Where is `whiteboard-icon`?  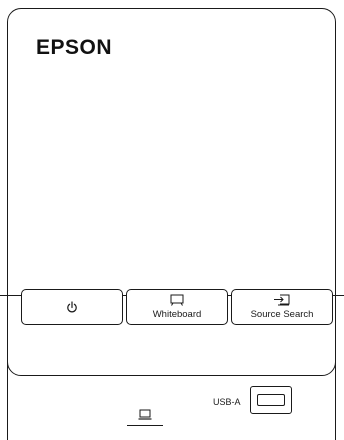
whiteboard-icon is located at coordinates (177, 300).